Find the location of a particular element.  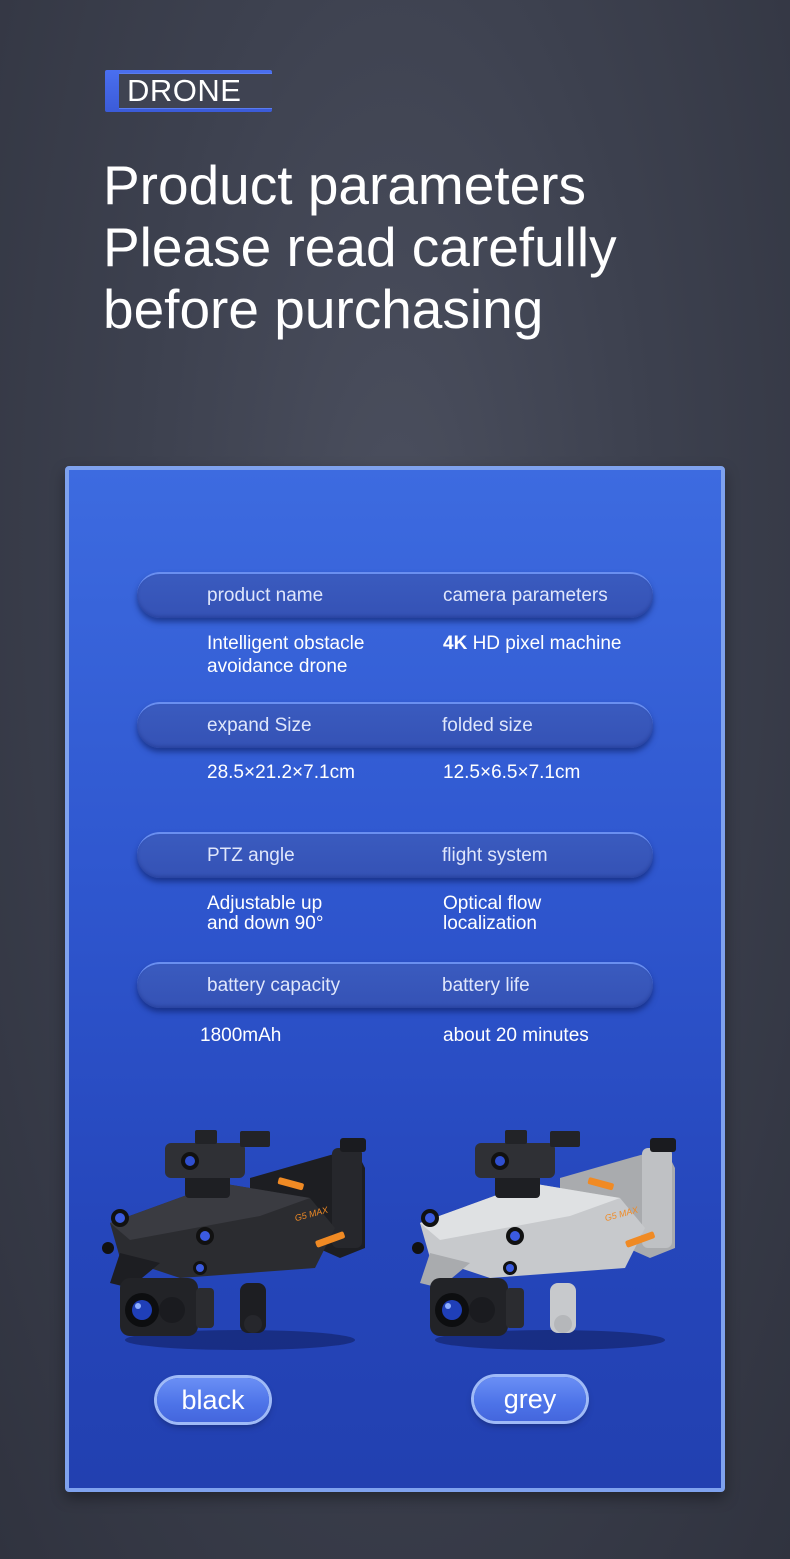

black-drone-image: G5 MAX is located at coordinates (234, 1240).